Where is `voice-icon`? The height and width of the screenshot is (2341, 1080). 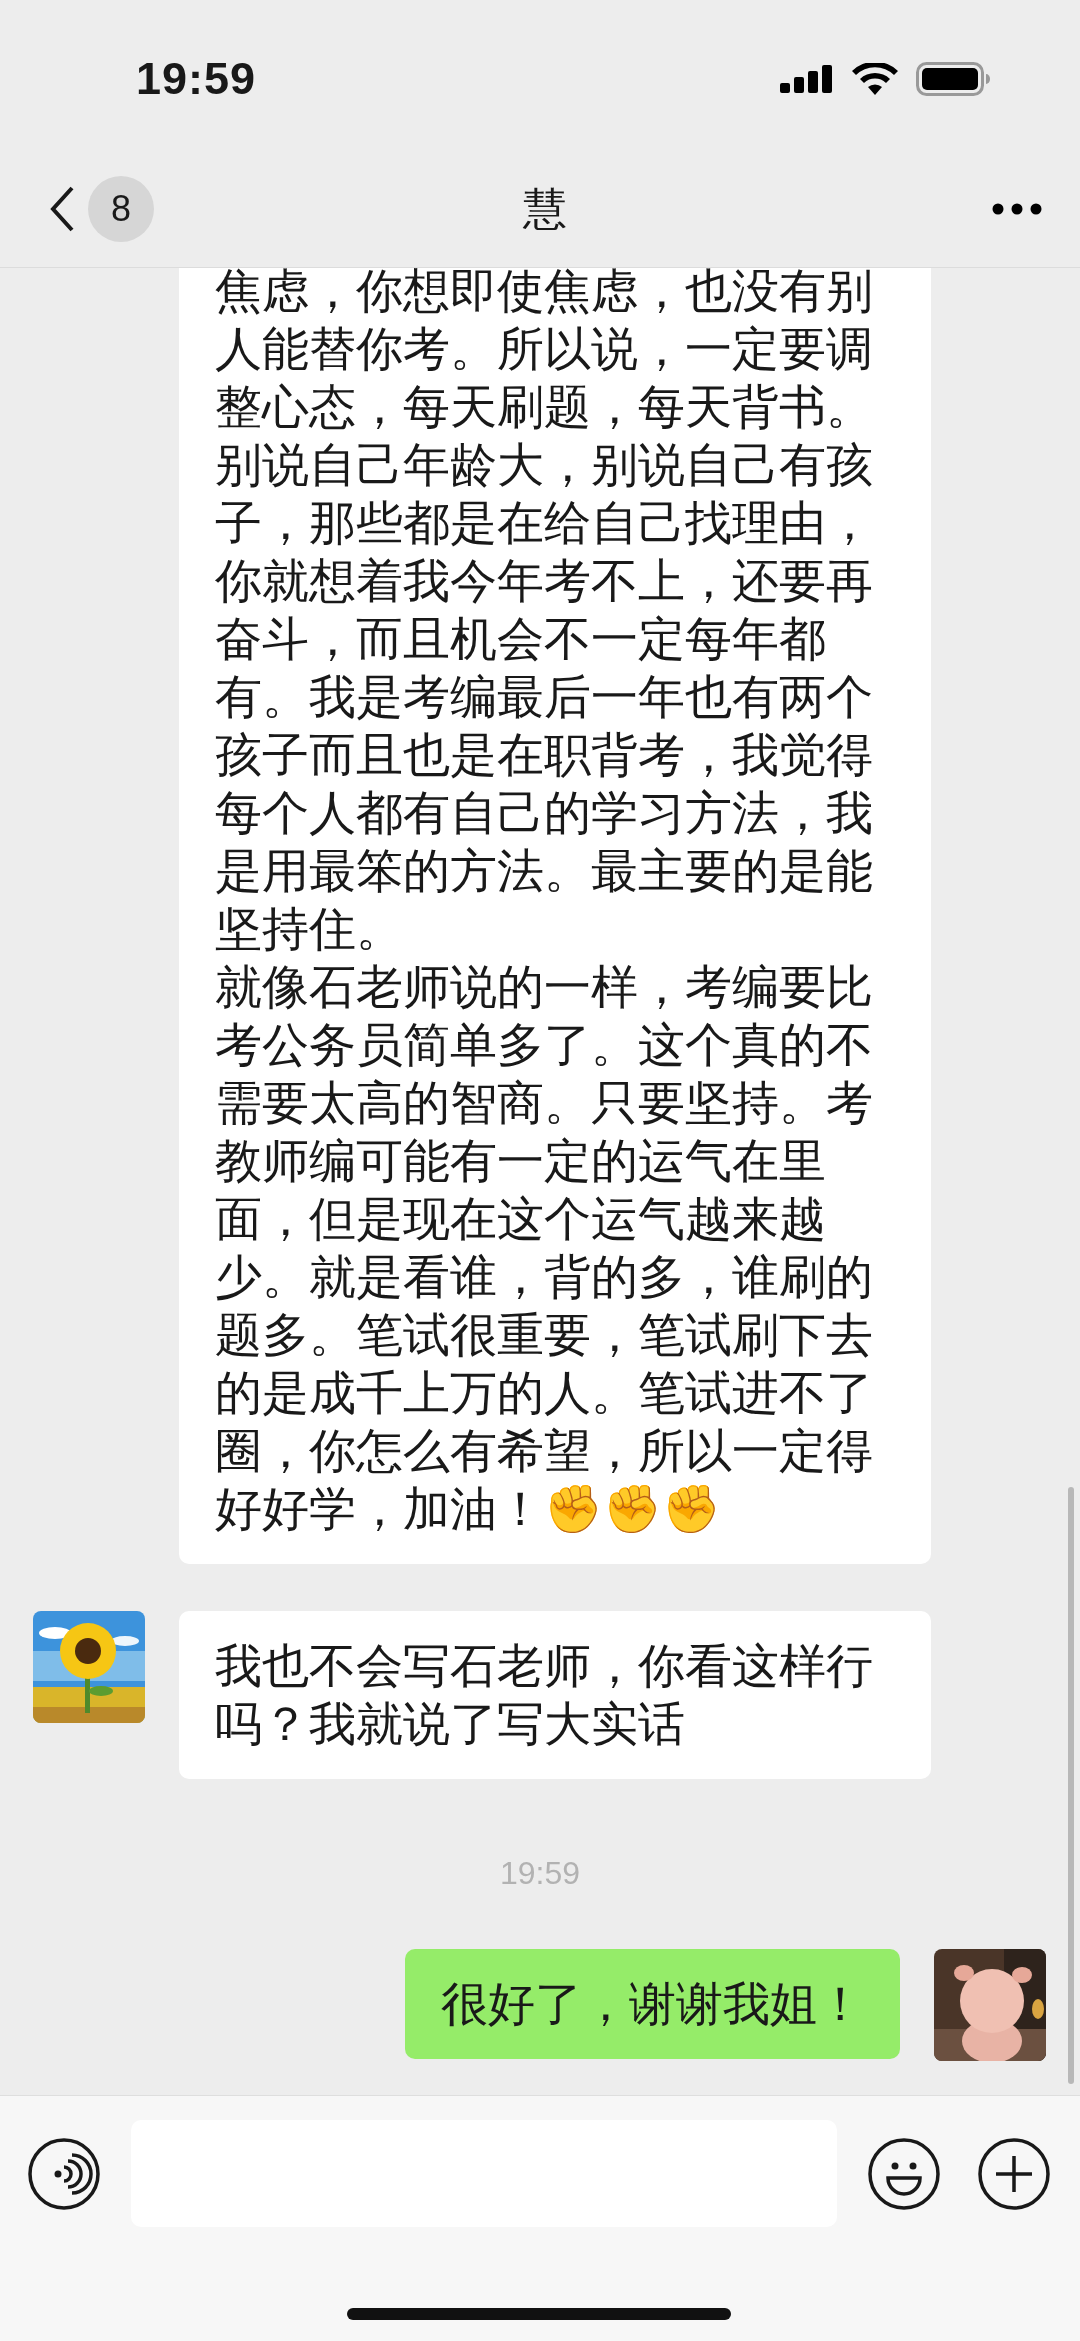
voice-icon is located at coordinates (64, 2173).